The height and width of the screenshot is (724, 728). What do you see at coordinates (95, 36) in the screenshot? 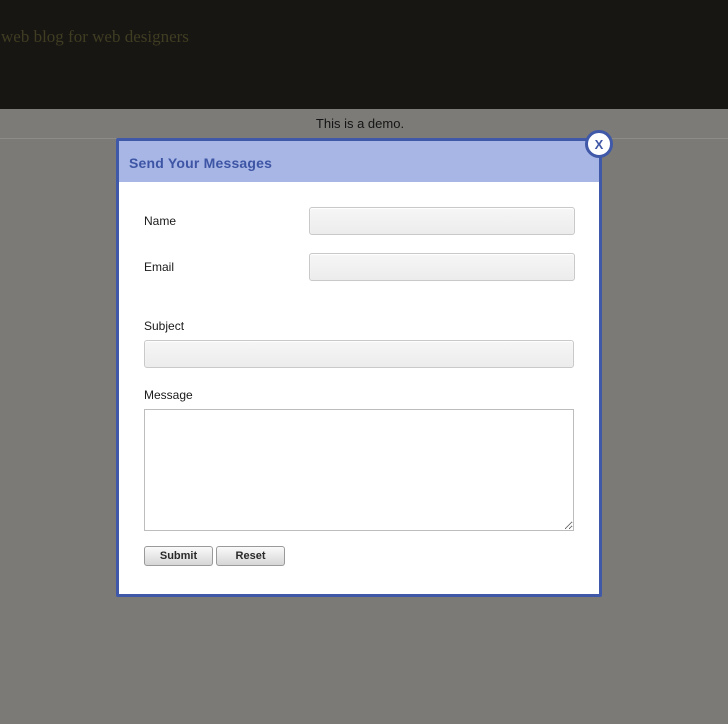
I see `site-tagline: web blog for web designers` at bounding box center [95, 36].